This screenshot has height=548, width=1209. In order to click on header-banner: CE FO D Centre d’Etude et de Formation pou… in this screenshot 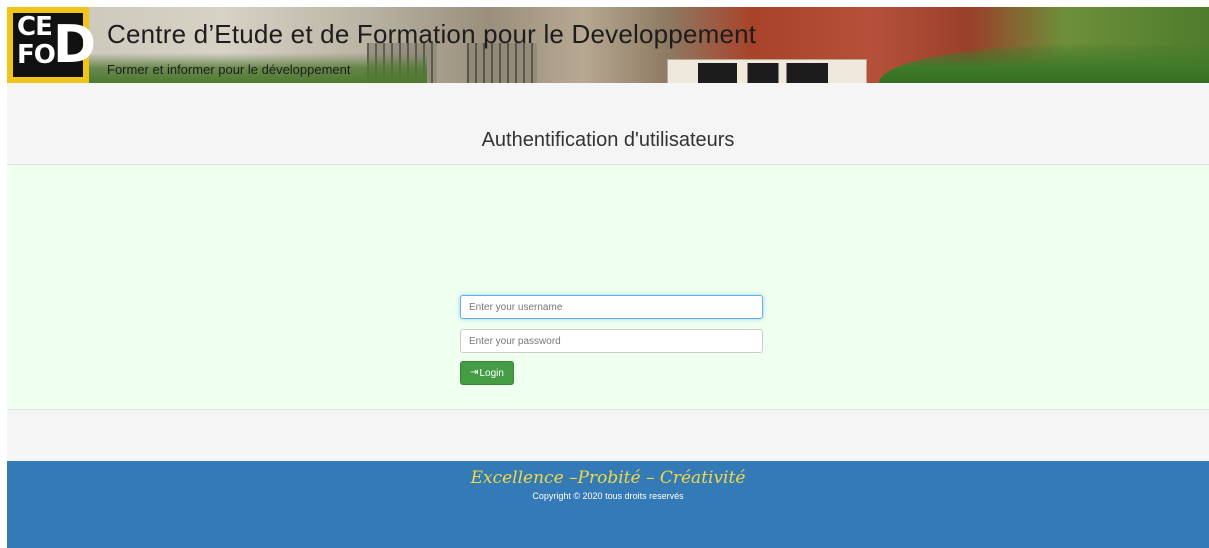, I will do `click(608, 45)`.